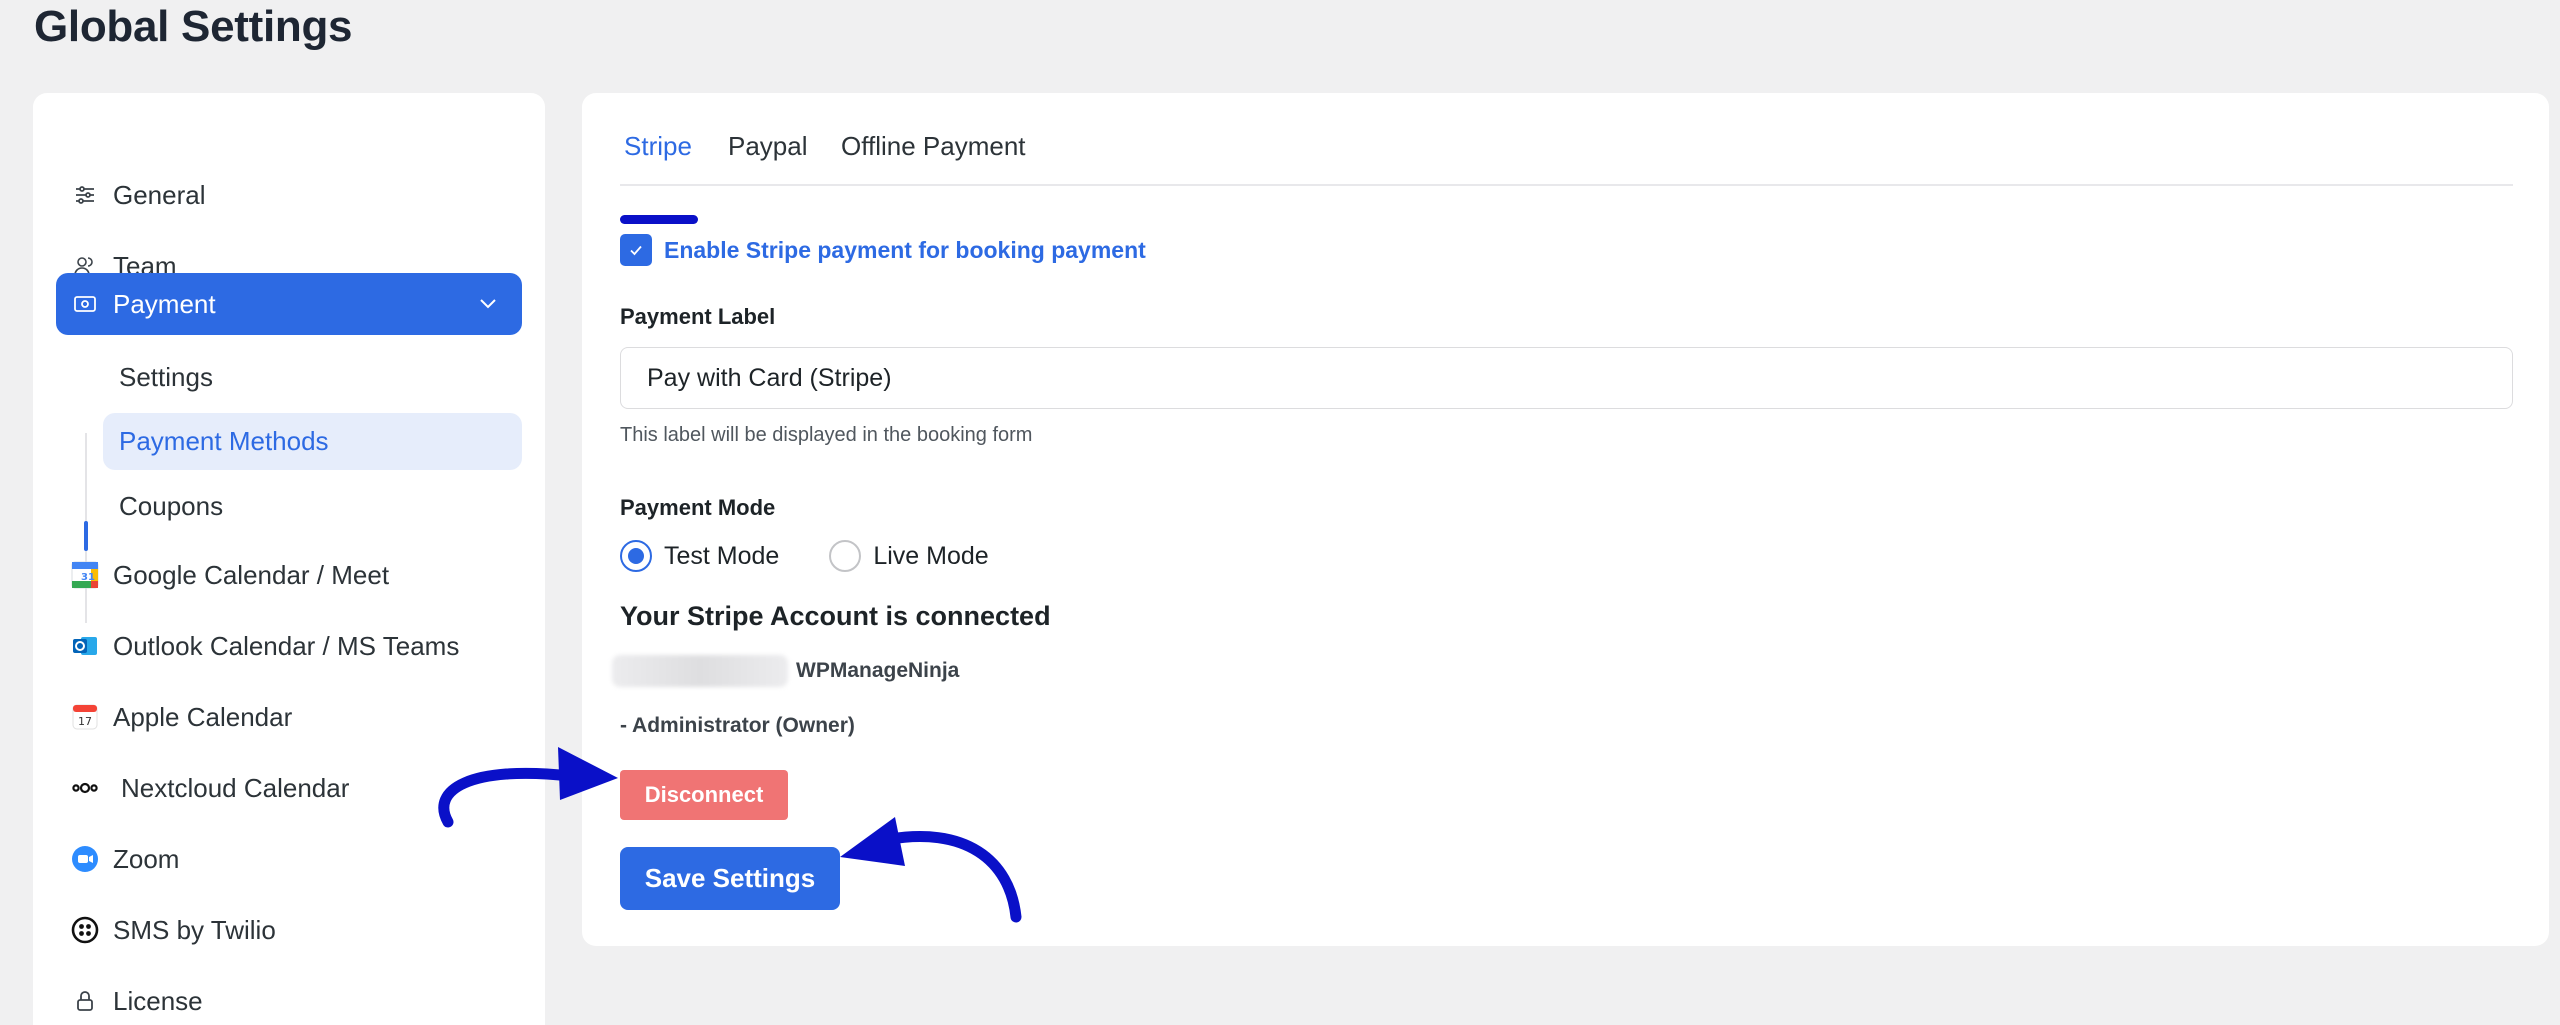 The height and width of the screenshot is (1025, 2560). What do you see at coordinates (85, 304) in the screenshot?
I see `payment-icon` at bounding box center [85, 304].